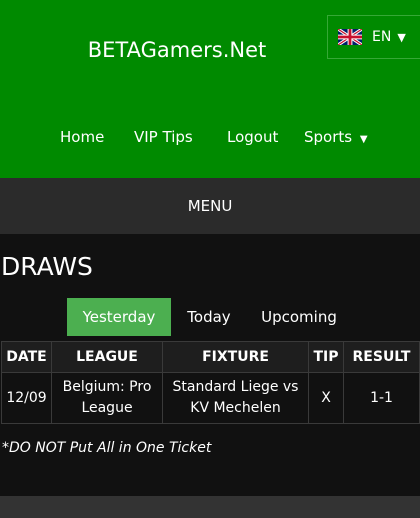 This screenshot has width=420, height=518. What do you see at coordinates (299, 317) in the screenshot?
I see `tab-upcoming: Upcoming` at bounding box center [299, 317].